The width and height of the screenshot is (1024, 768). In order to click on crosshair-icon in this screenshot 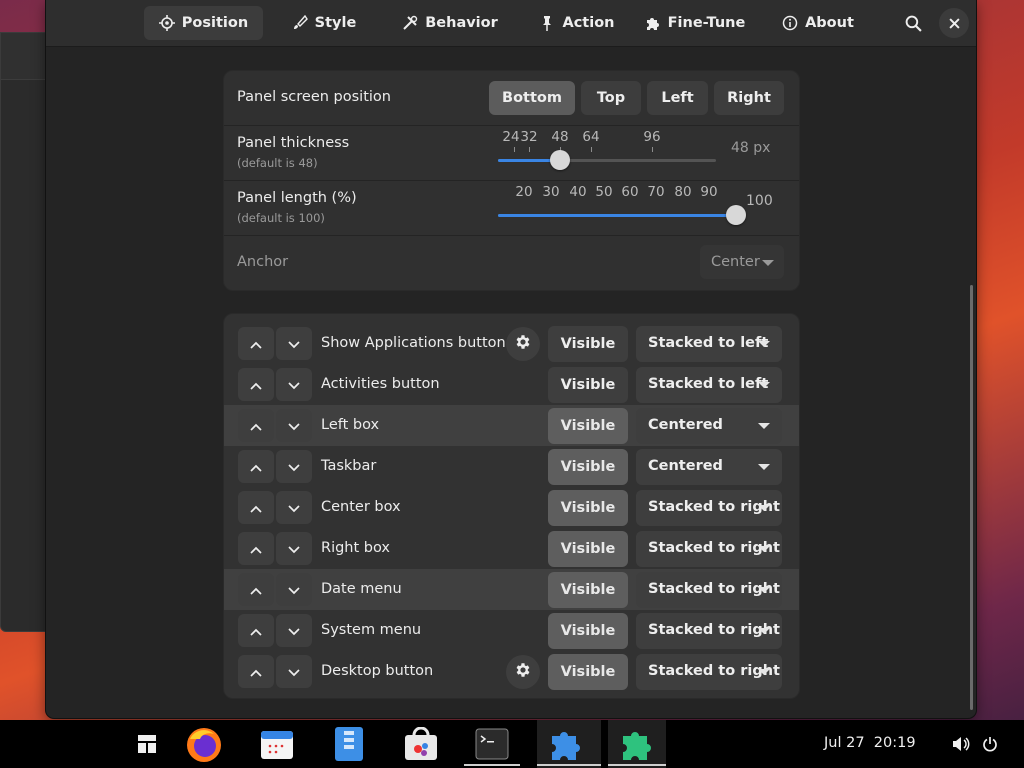, I will do `click(166, 23)`.